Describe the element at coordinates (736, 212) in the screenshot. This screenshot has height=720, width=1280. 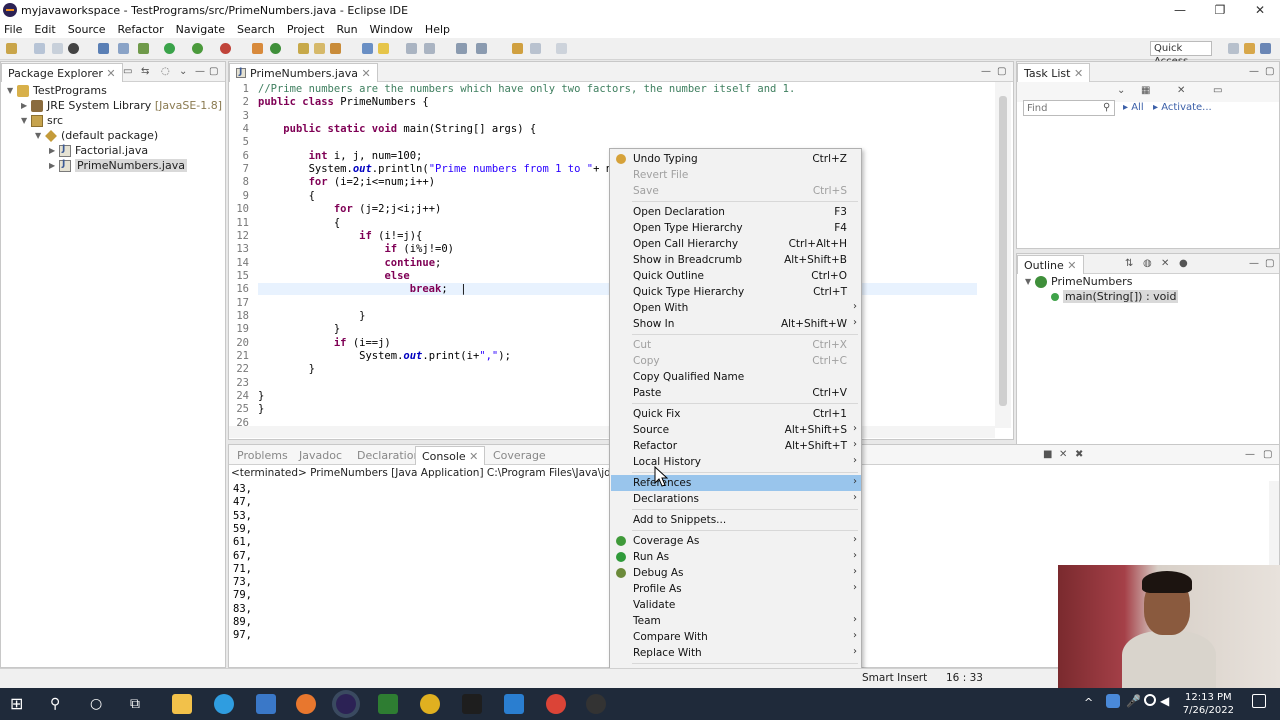
I see `menu-item-open-declaration: Open Declaration F3` at that location.